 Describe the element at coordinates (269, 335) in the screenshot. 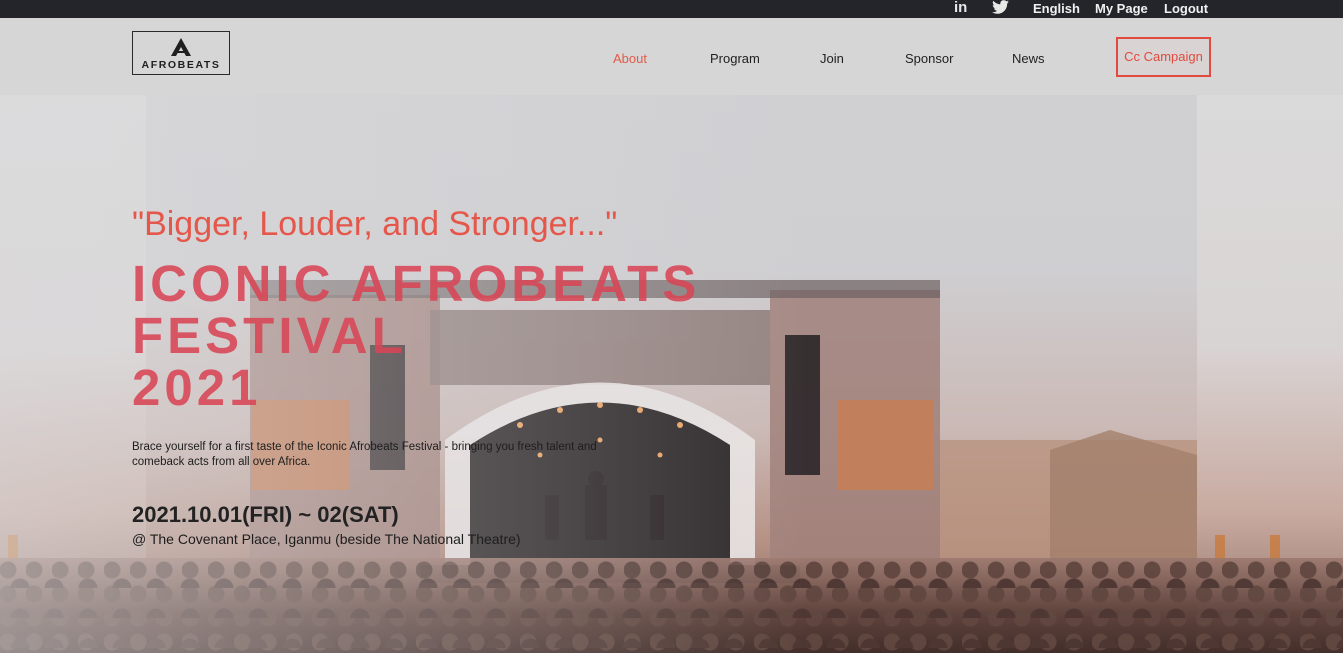

I see `hero-title-line-2: FESTIVAL` at that location.